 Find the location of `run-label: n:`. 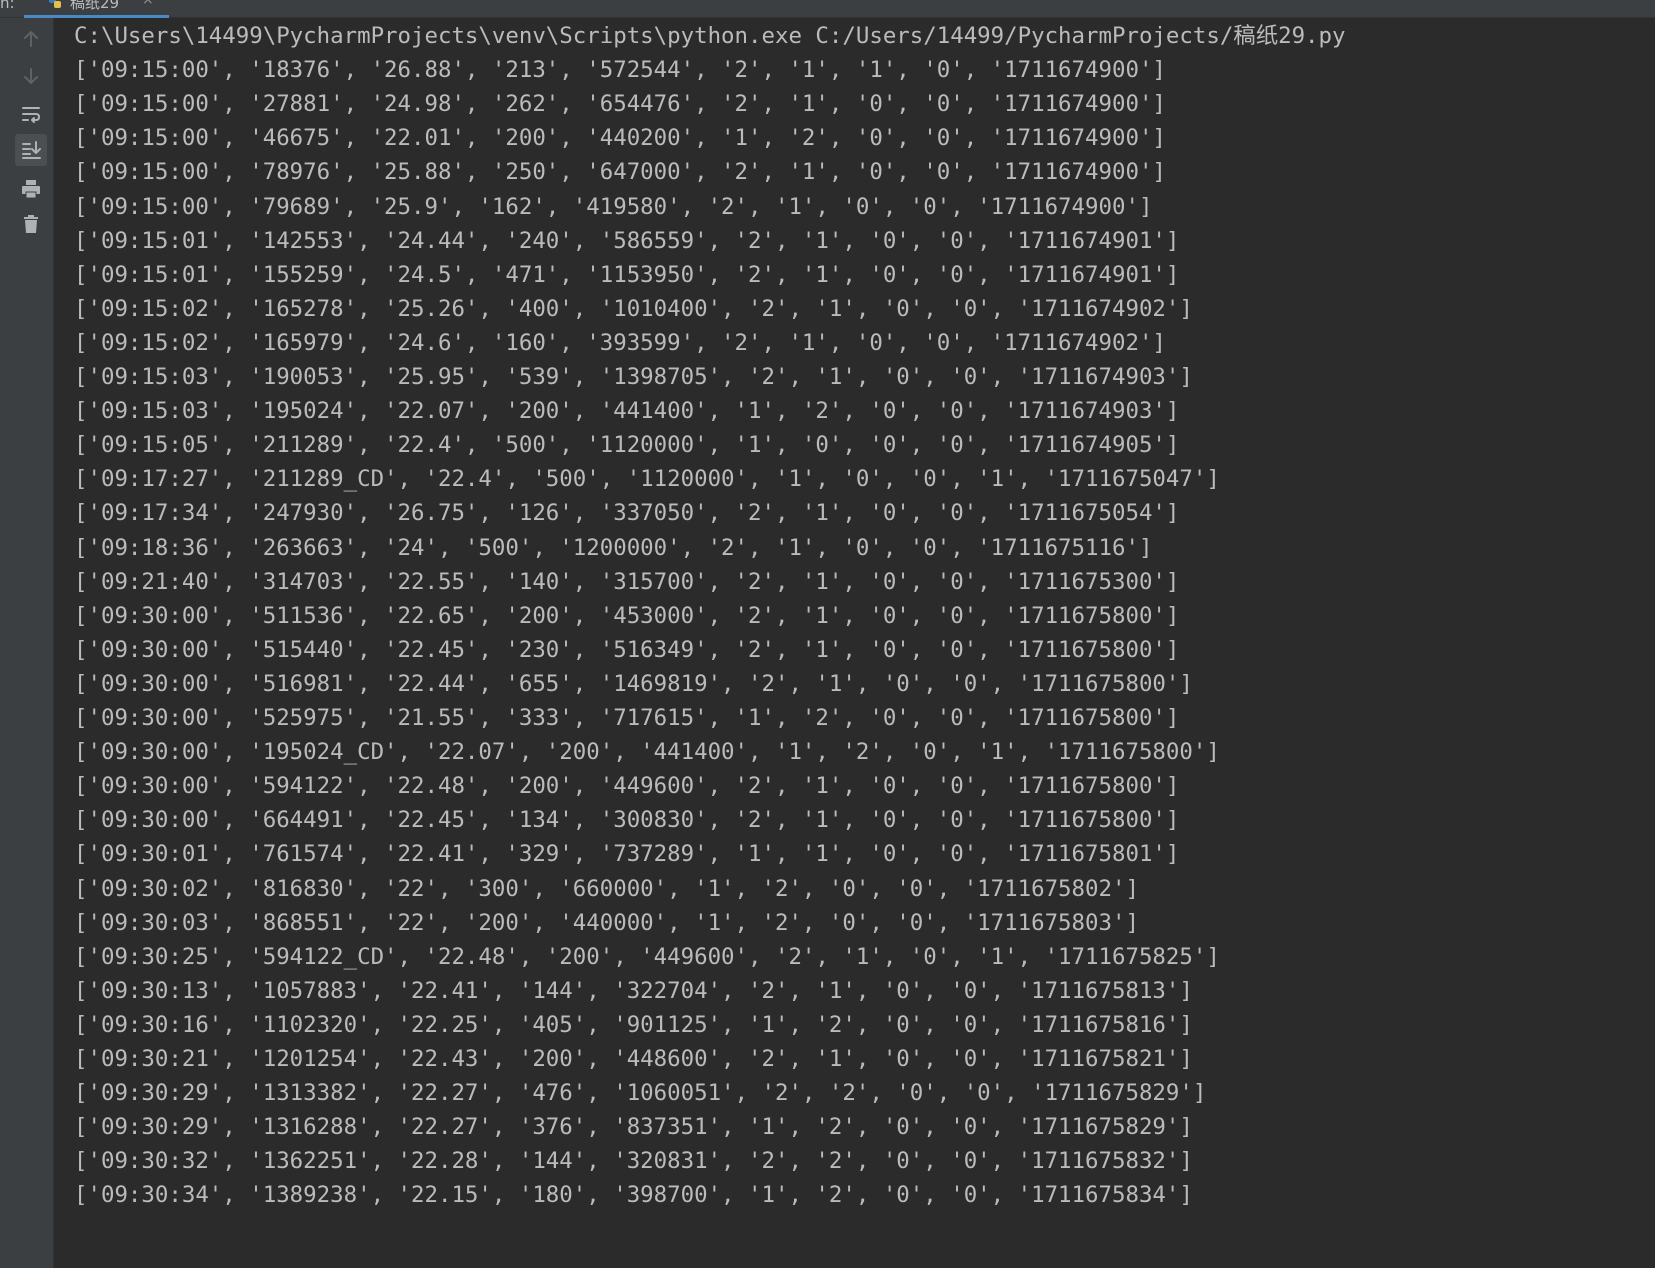

run-label: n: is located at coordinates (7, 6).